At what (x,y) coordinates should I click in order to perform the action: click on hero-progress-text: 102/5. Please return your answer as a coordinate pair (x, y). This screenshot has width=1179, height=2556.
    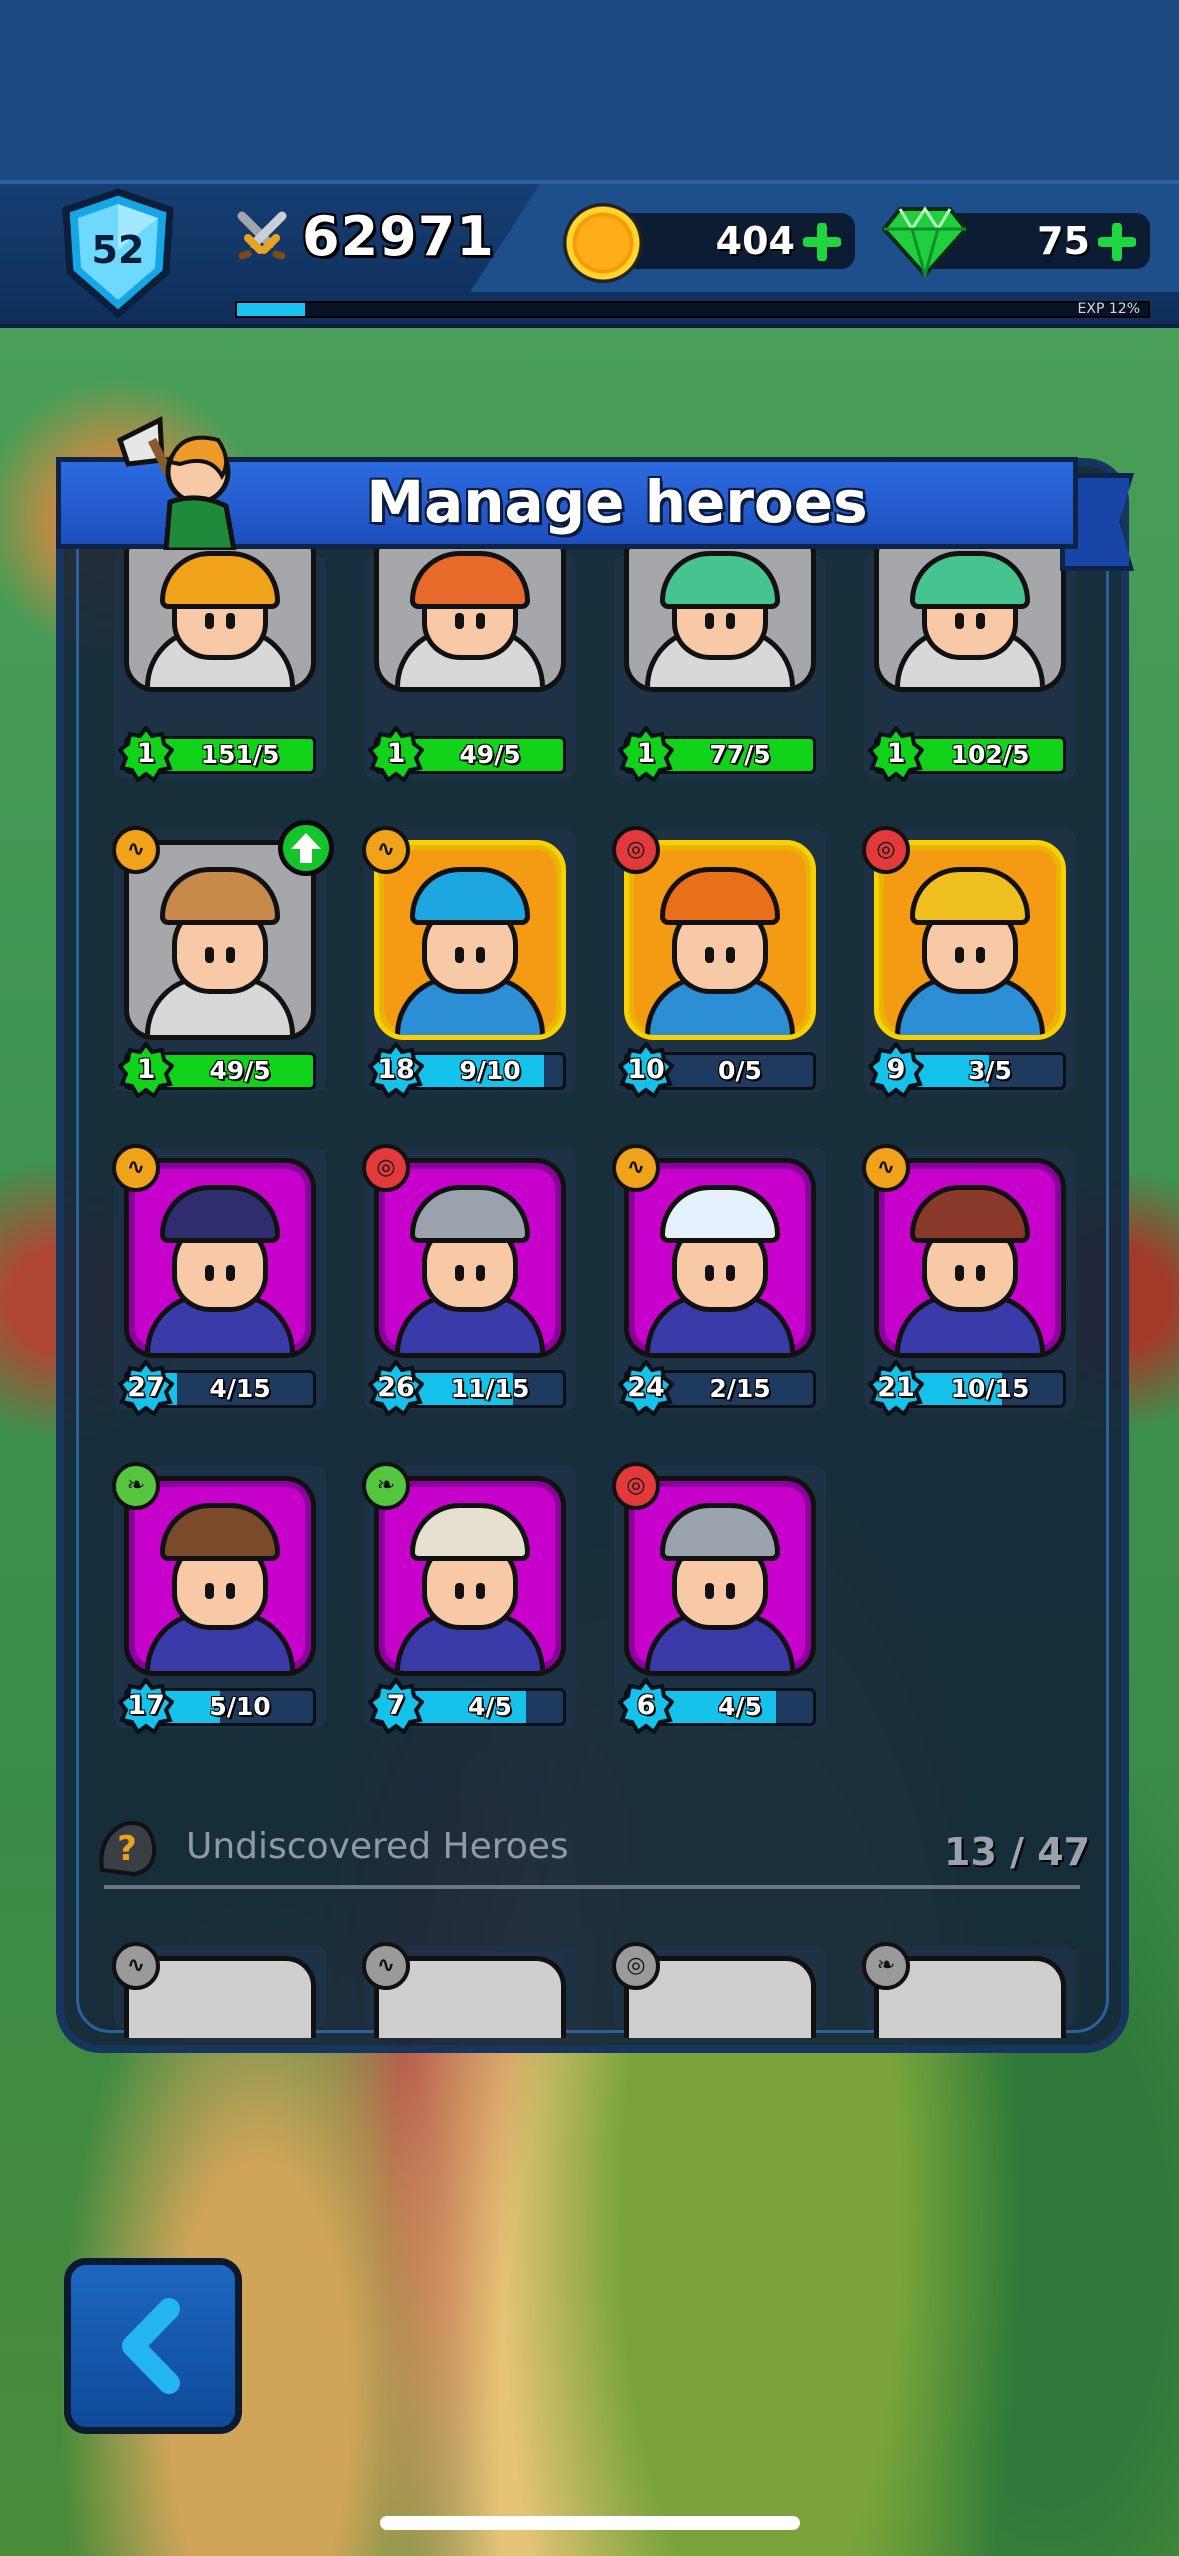
    Looking at the image, I should click on (990, 754).